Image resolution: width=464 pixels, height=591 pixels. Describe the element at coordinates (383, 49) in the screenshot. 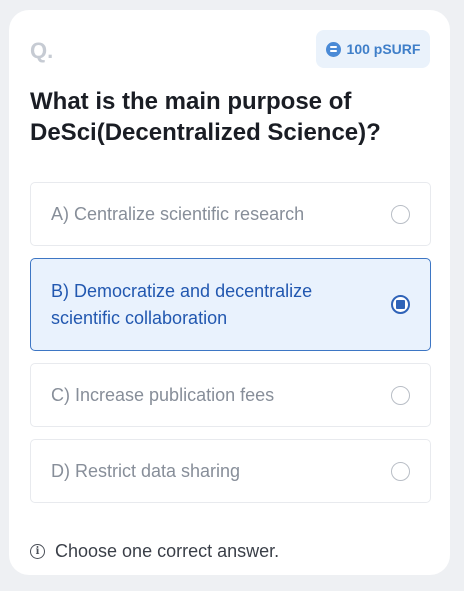

I see `reward-label: 100 pSURF` at that location.